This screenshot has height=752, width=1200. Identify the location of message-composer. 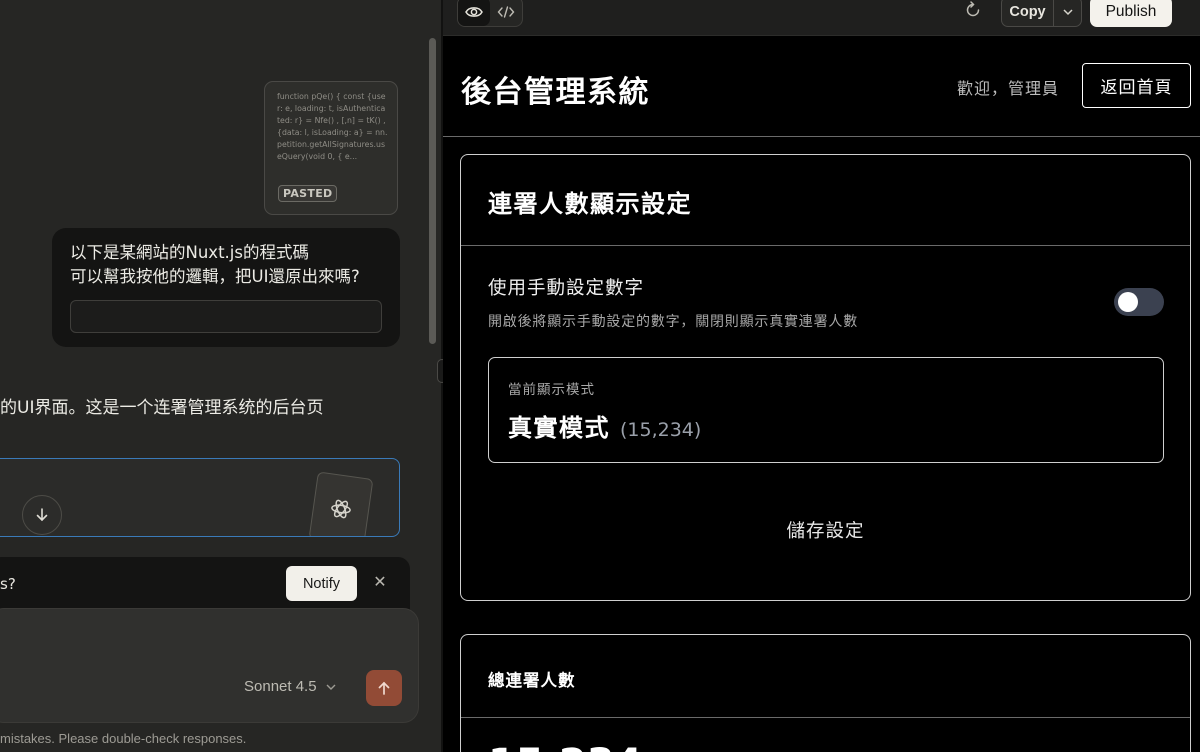
(209, 665).